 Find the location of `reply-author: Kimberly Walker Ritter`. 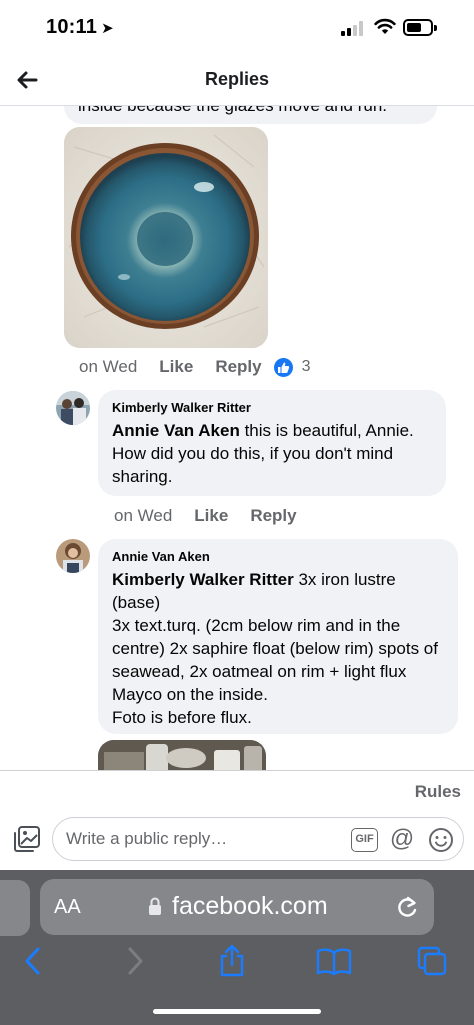

reply-author: Kimberly Walker Ritter is located at coordinates (272, 407).